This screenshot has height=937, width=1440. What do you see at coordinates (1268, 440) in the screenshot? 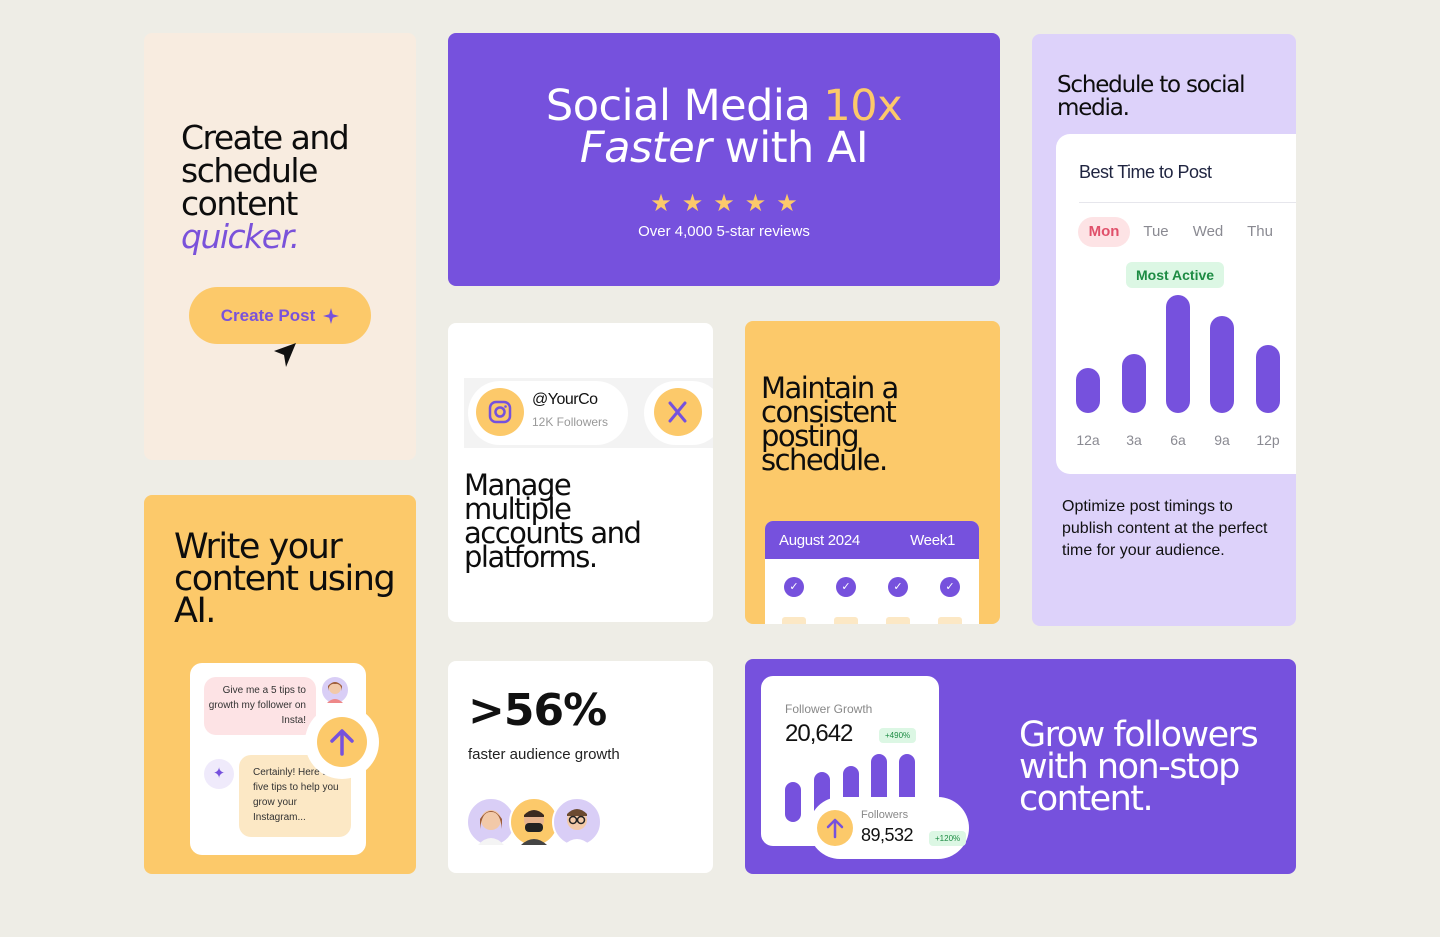
I see `time-label: 12p` at bounding box center [1268, 440].